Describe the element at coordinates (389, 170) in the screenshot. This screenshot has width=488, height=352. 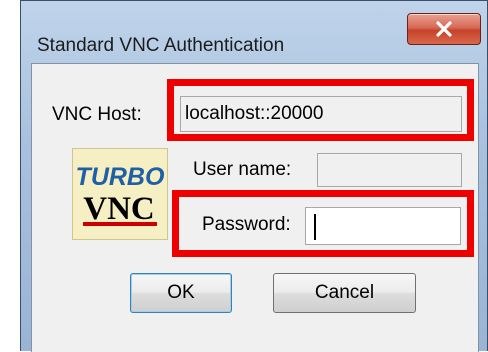
I see `username-field` at that location.